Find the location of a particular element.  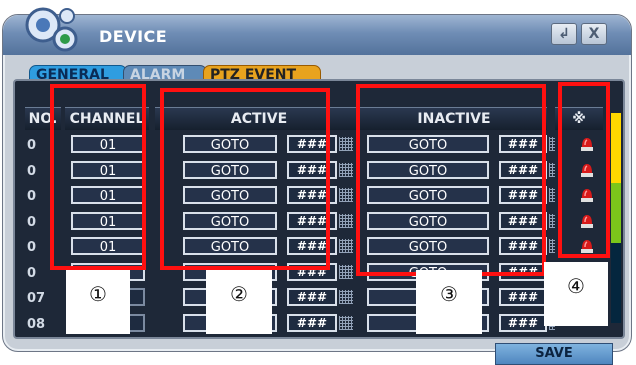

title-bar: DEVICE ↲ X is located at coordinates (317, 31).